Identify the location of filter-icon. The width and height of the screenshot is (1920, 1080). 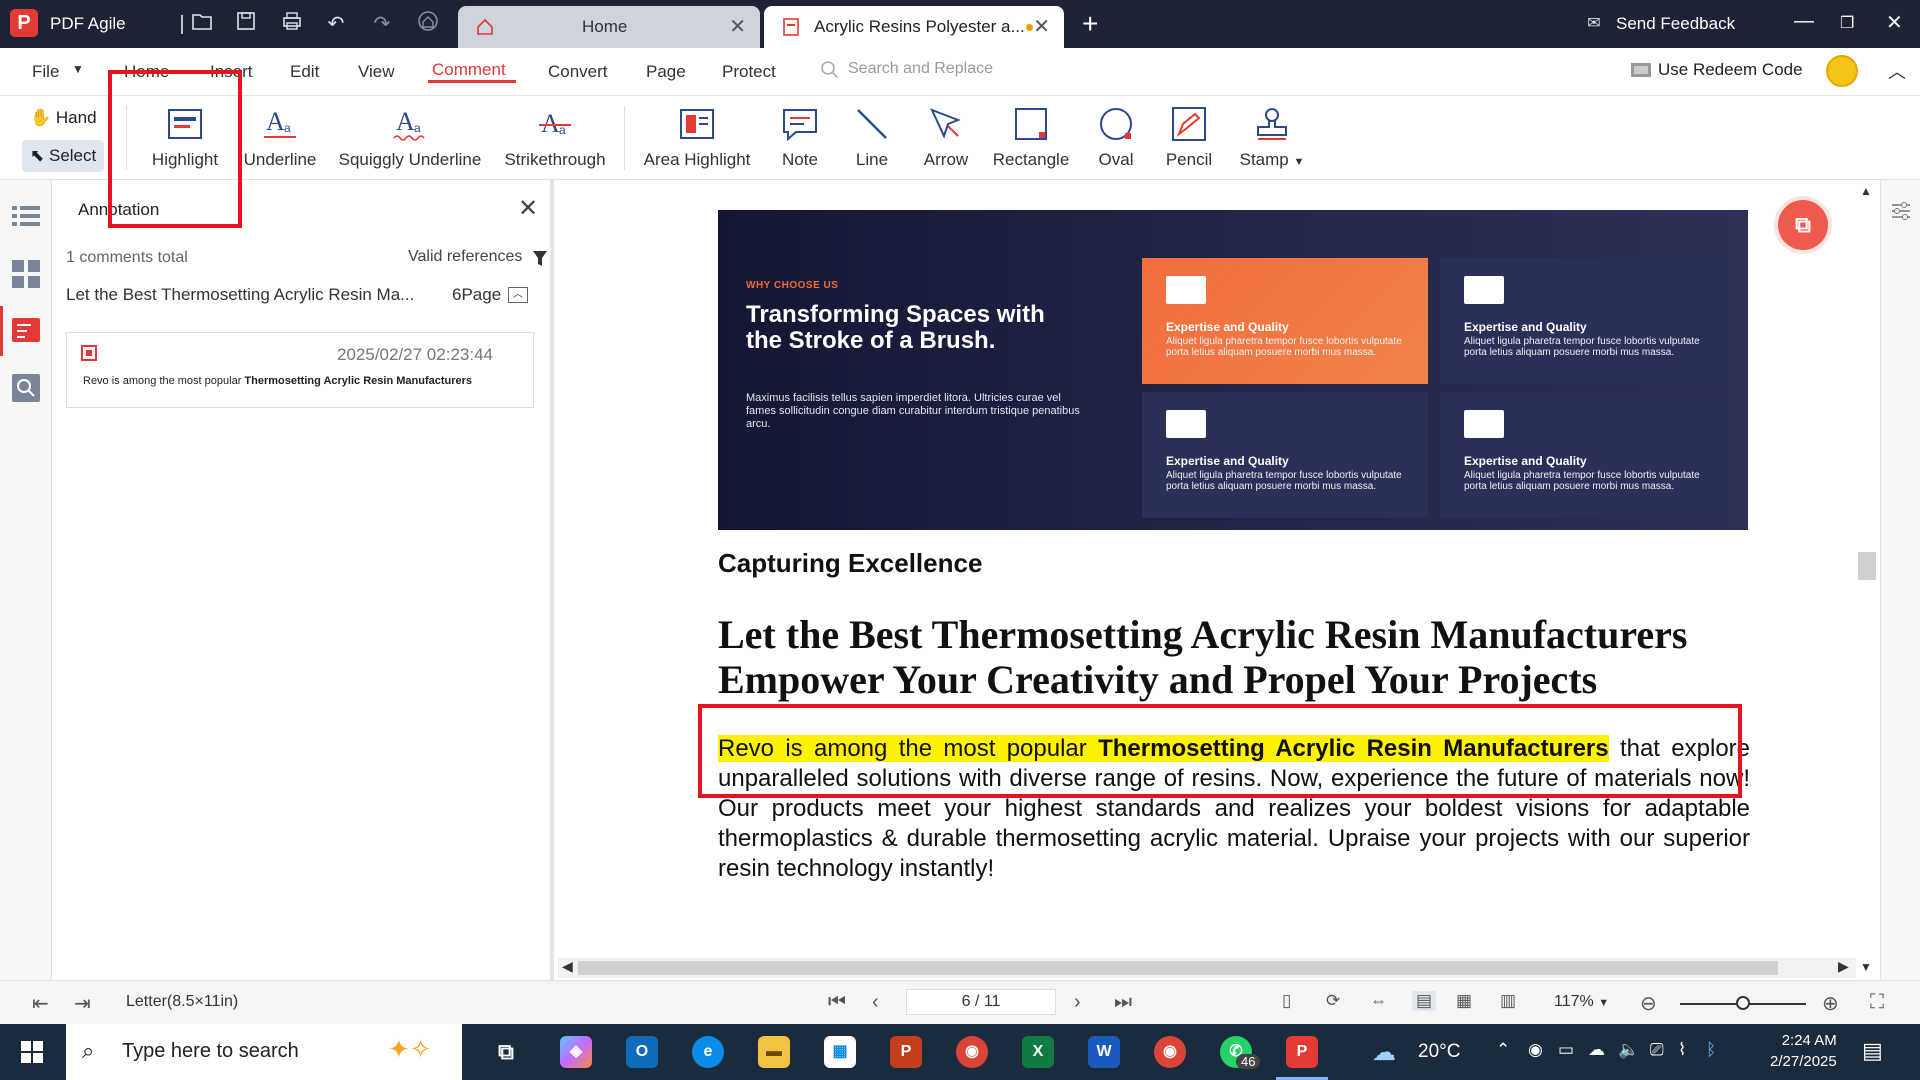
(540, 261).